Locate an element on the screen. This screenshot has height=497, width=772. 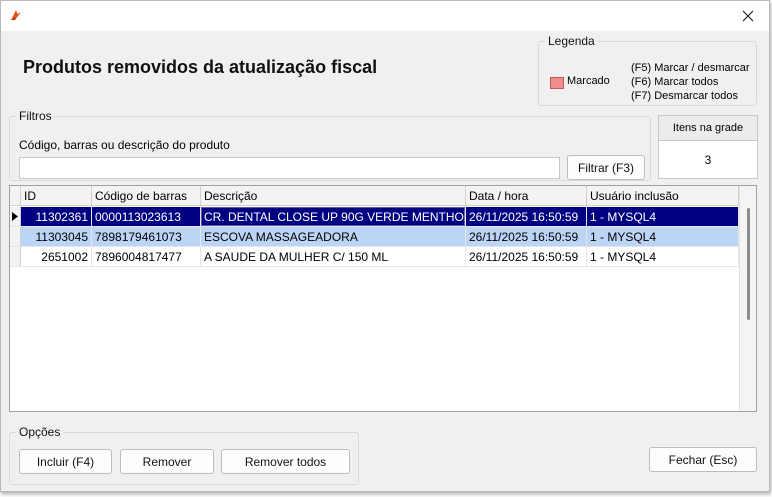
column-header-barcode: Código de barras is located at coordinates (146, 196).